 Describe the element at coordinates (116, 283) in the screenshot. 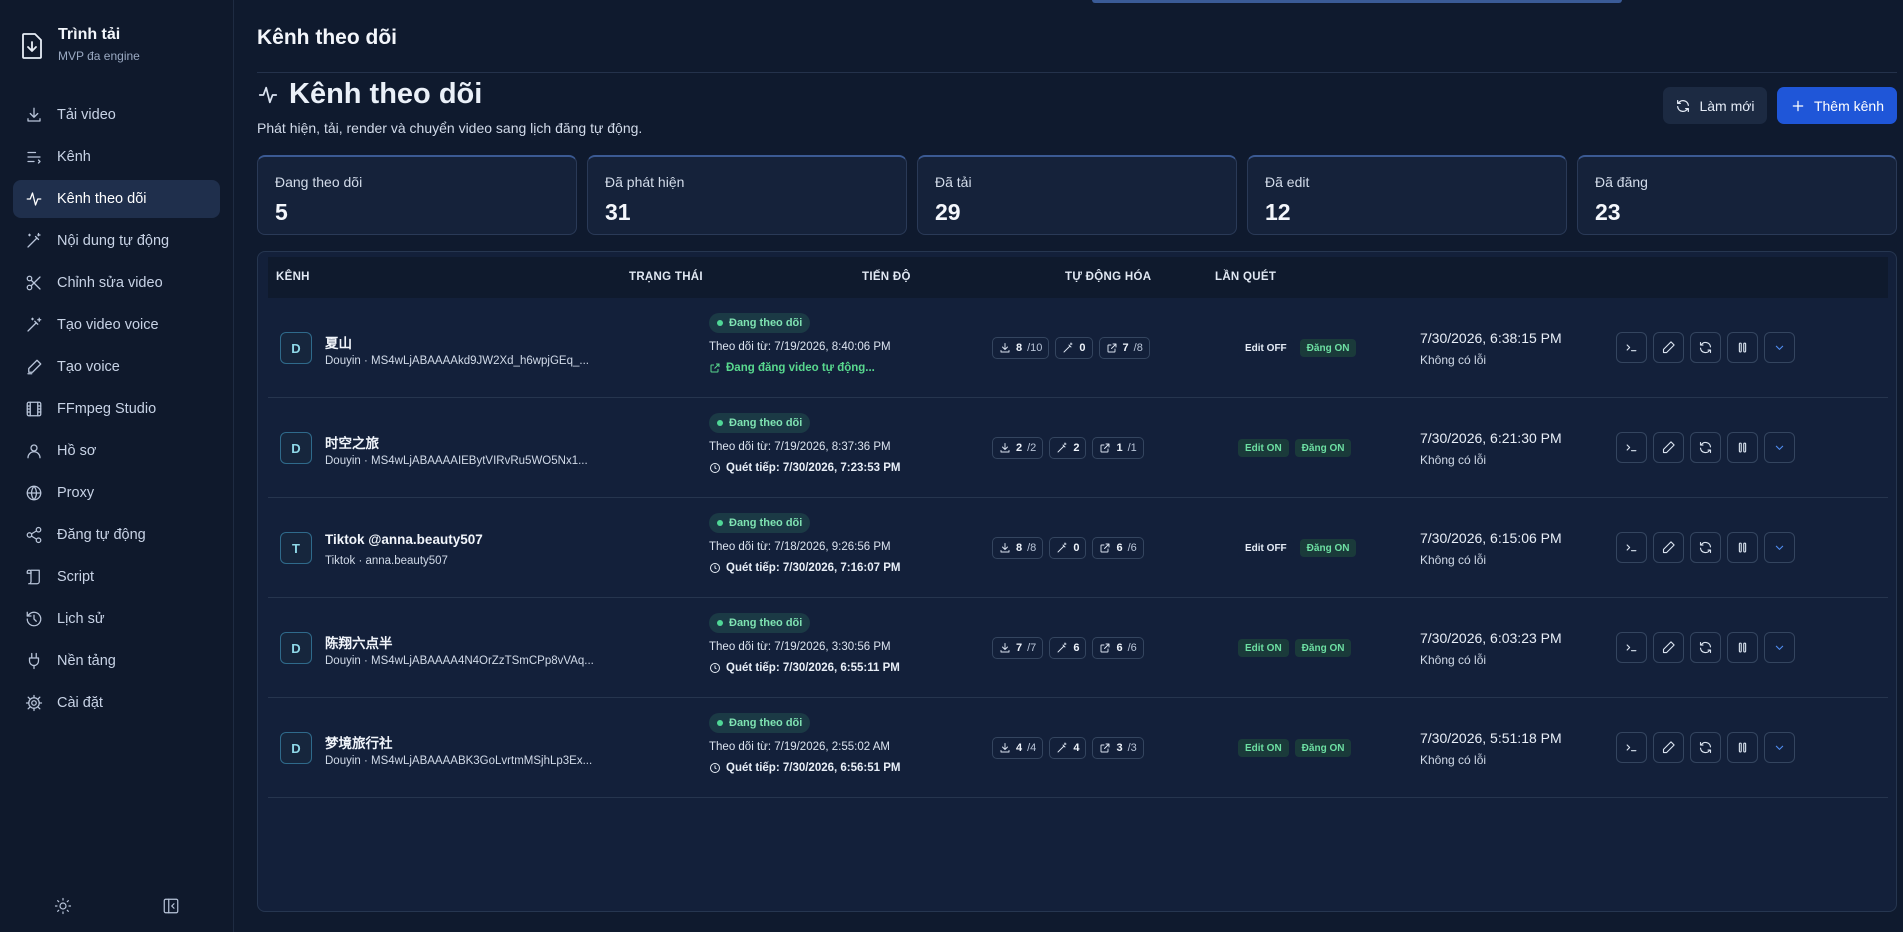

I see `sidebar-item-scissors: Chỉnh sửa video` at that location.